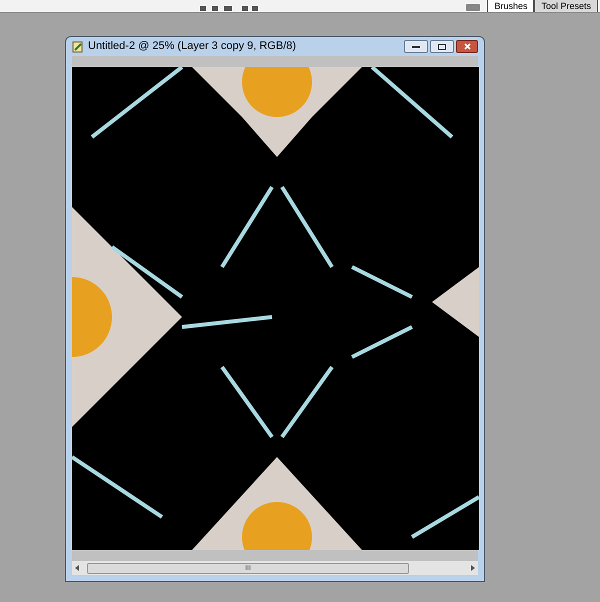  I want to click on document-icon, so click(78, 46).